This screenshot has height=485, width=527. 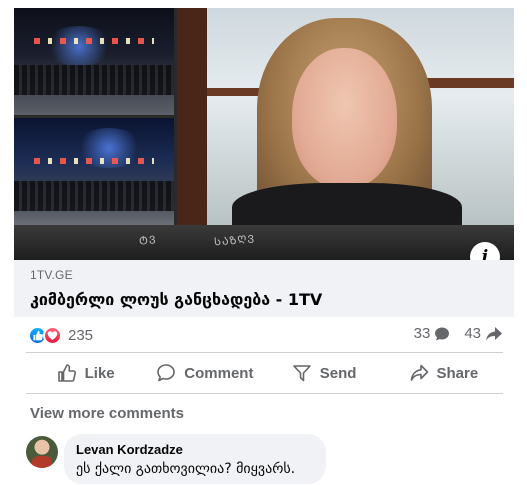 I want to click on share-button: Share, so click(x=443, y=373).